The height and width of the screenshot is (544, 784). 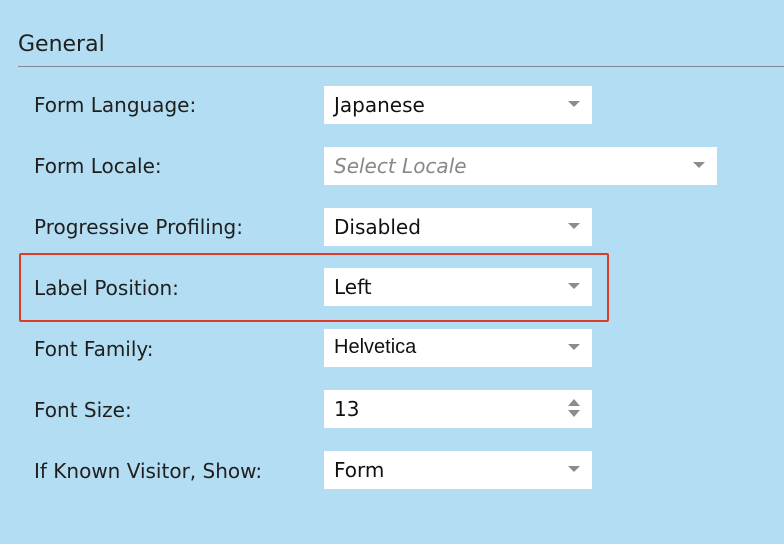 I want to click on font-family-value: Helvetica, so click(x=375, y=347).